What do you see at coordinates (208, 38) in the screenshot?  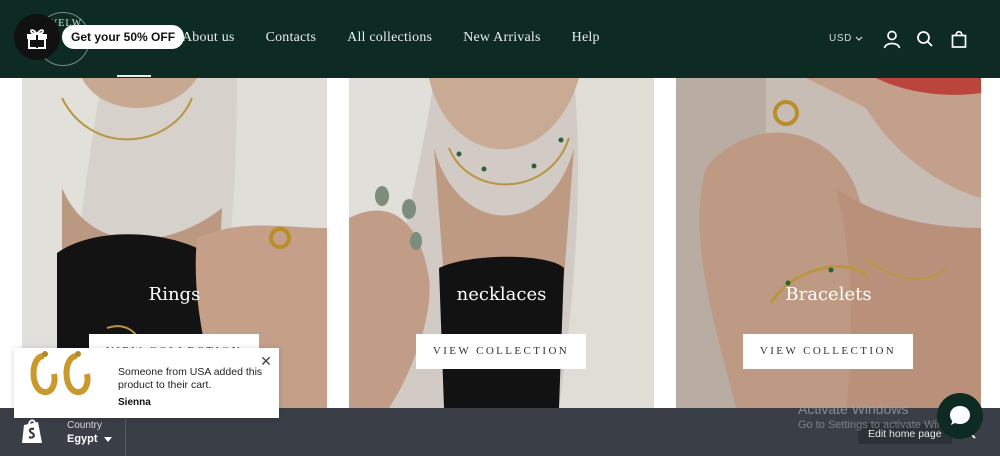 I see `nav-about-us: About us` at bounding box center [208, 38].